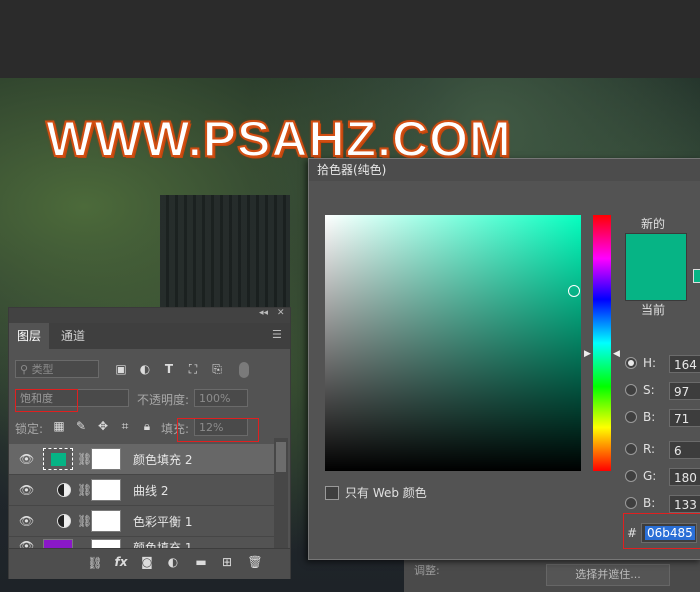 This screenshot has width=700, height=592. I want to click on panel-header-bar: ◂◂ ✕, so click(149, 315).